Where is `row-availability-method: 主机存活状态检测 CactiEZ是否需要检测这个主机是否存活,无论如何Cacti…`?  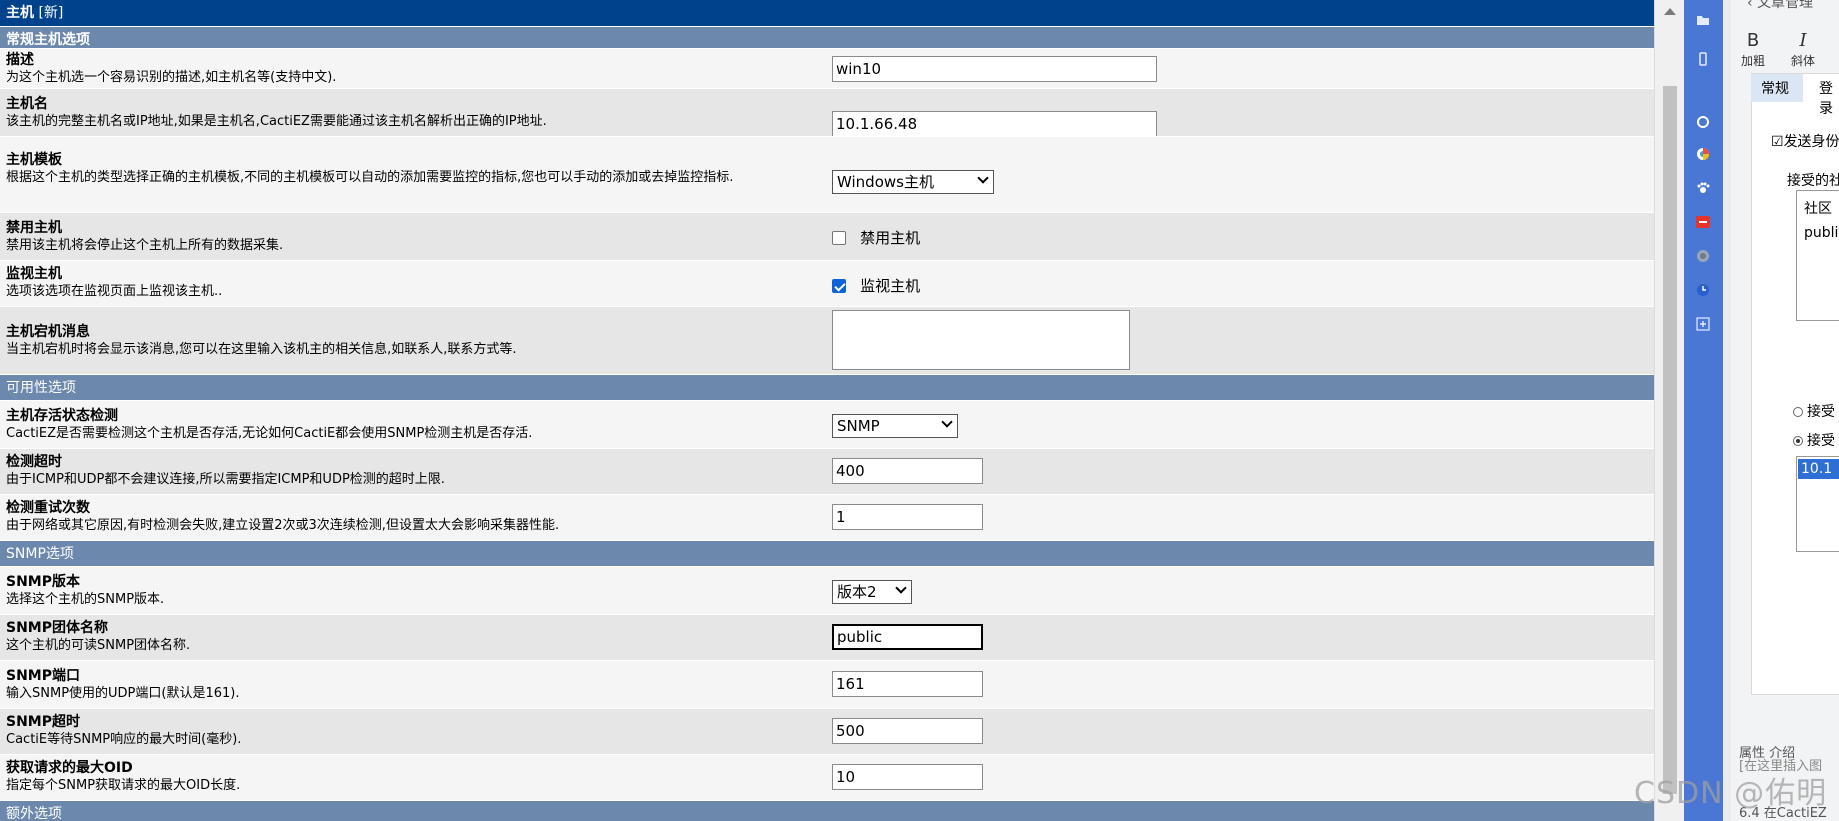
row-availability-method: 主机存活状态检测 CactiEZ是否需要检测这个主机是否存活,无论如何Cacti… is located at coordinates (827, 424).